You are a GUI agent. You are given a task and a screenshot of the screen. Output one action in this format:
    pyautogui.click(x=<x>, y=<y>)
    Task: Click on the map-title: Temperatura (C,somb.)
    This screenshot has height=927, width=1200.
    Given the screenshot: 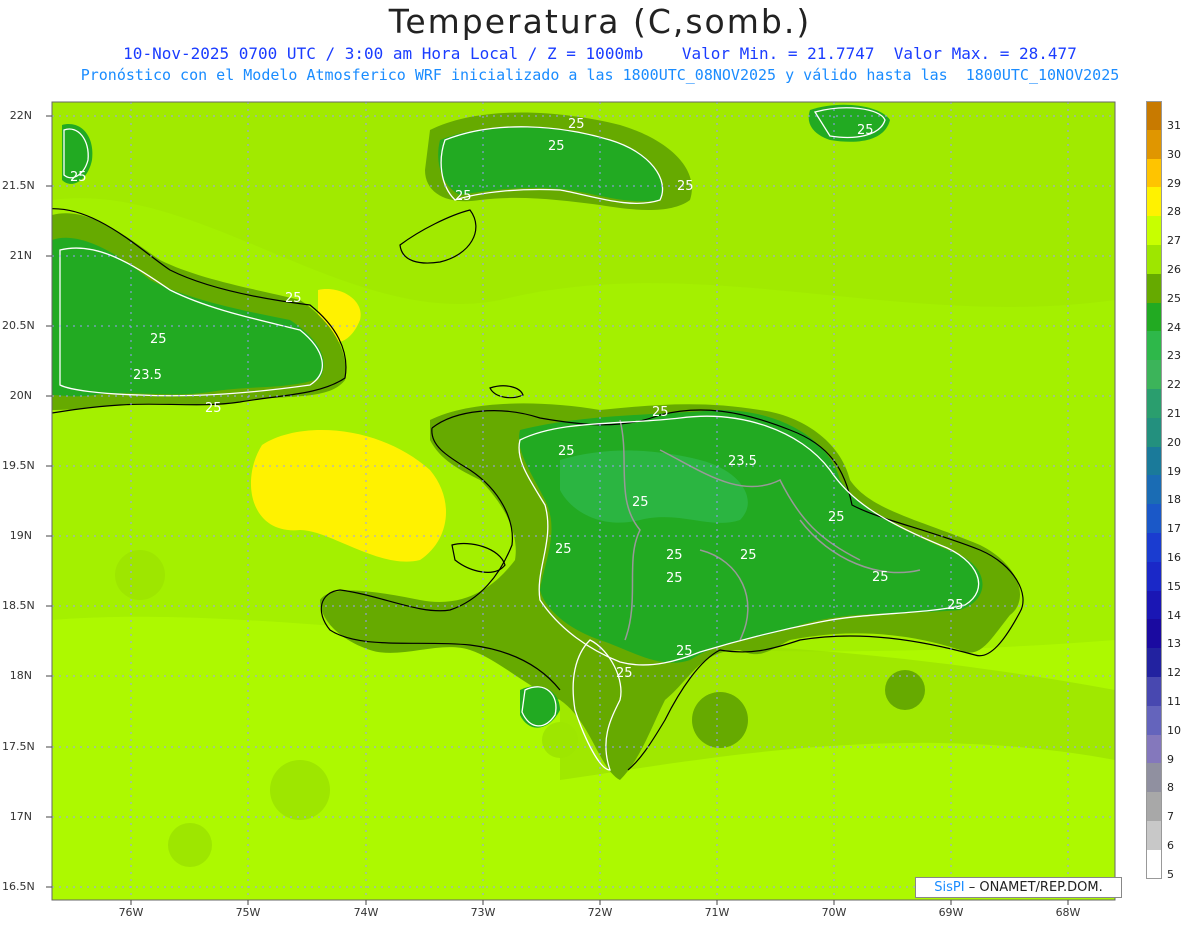 What is the action you would take?
    pyautogui.click(x=600, y=21)
    